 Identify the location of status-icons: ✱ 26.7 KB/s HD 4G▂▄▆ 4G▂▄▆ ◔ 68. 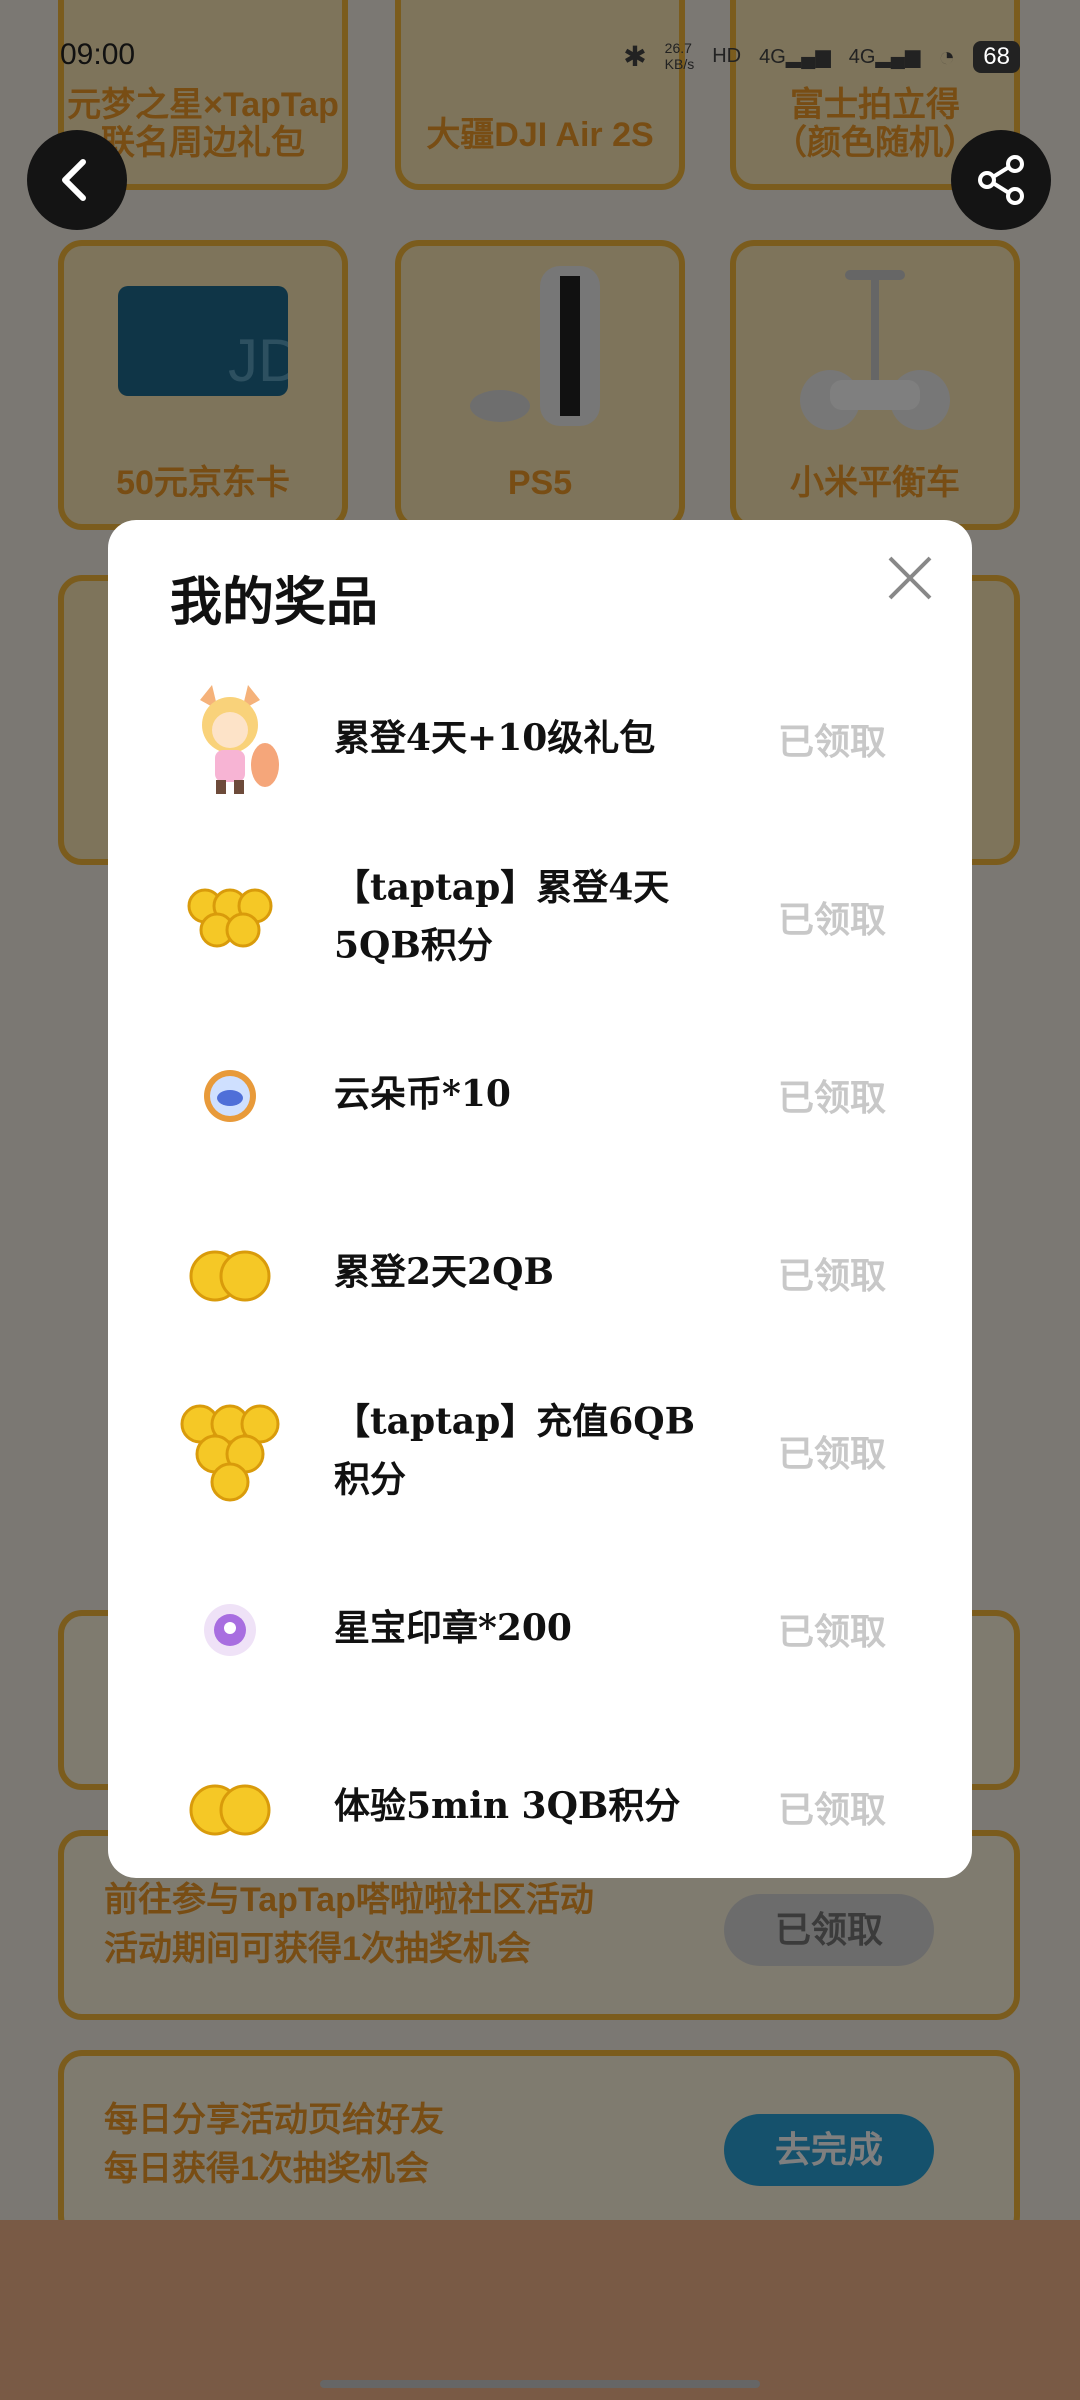
(821, 56).